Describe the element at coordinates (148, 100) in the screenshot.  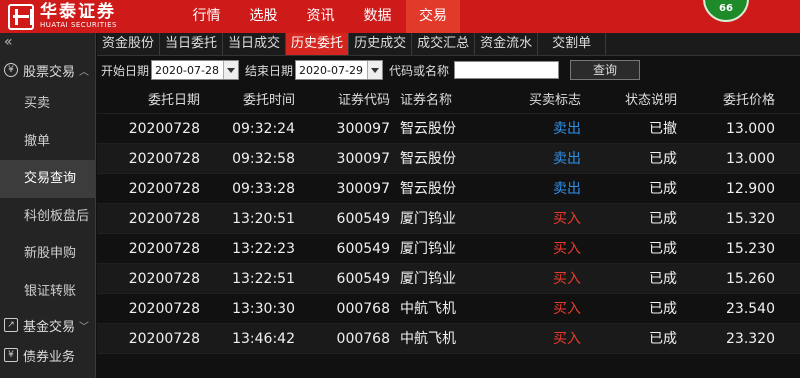
I see `col-order-date: 委托日期` at that location.